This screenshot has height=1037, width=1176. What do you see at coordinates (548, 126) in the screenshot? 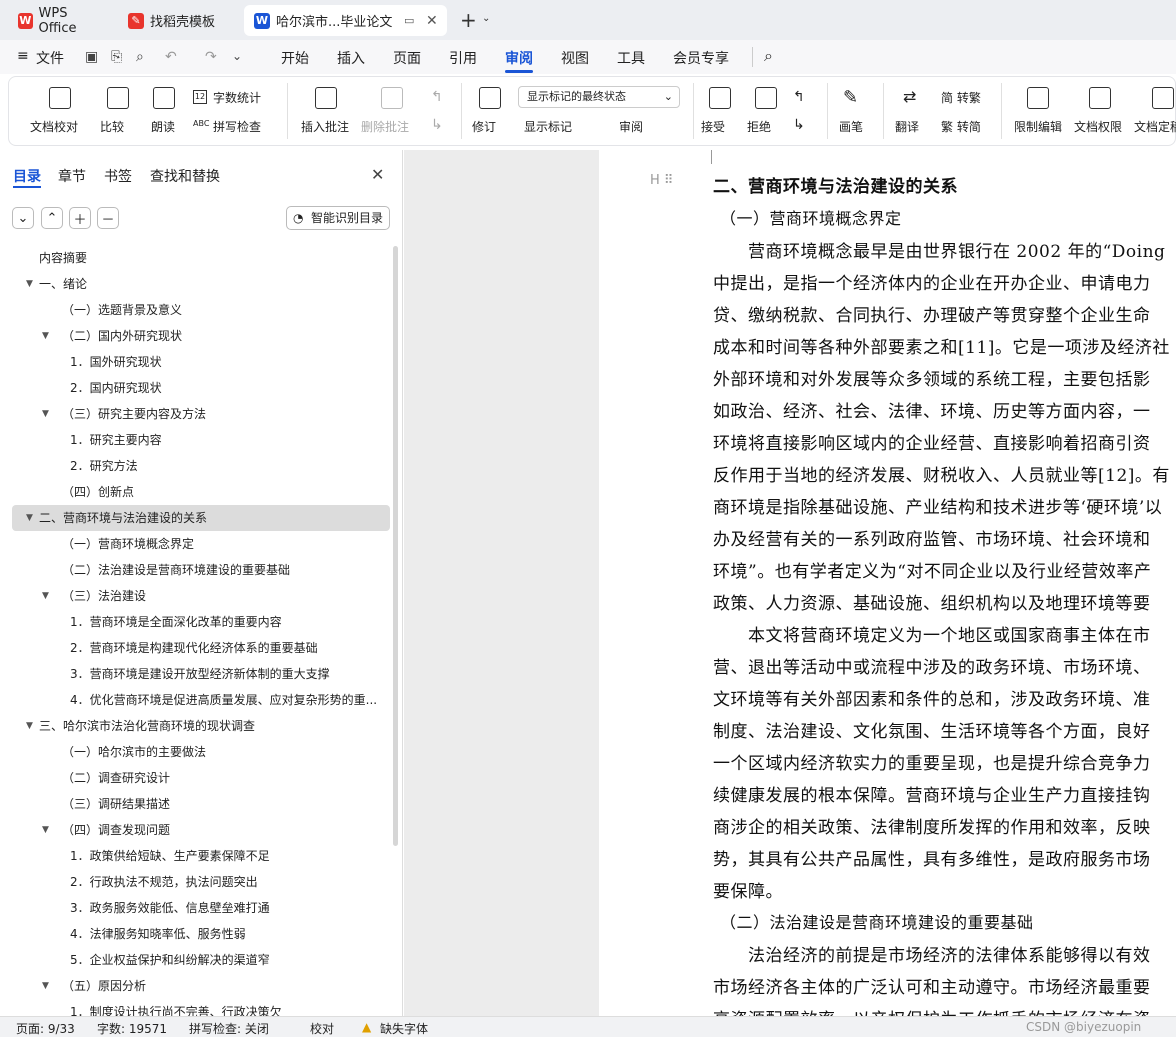
I see `show-markup-button: 显示标记` at bounding box center [548, 126].